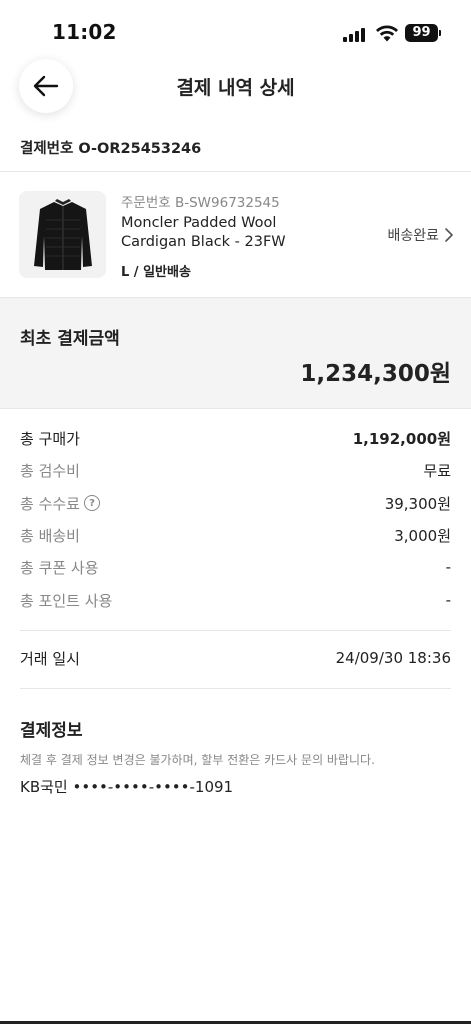 The height and width of the screenshot is (1024, 471). I want to click on transaction-row: 거래 일시 24/09/30 18:36, so click(235, 658).